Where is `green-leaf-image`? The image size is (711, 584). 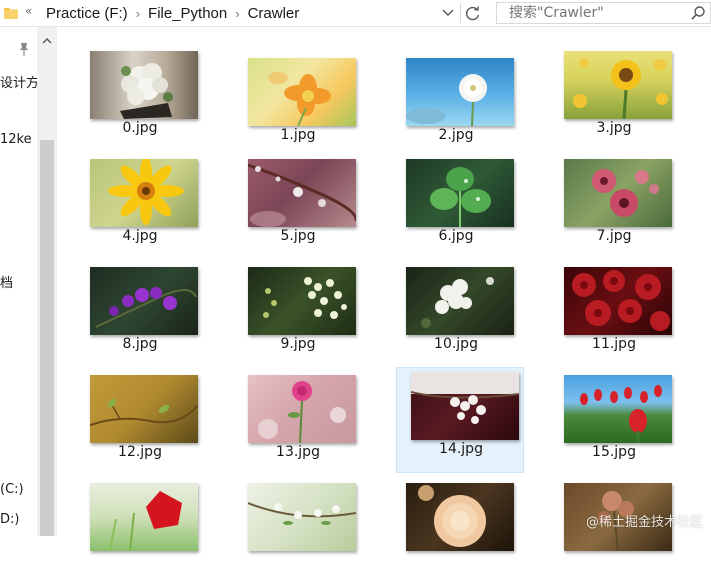 green-leaf-image is located at coordinates (460, 193).